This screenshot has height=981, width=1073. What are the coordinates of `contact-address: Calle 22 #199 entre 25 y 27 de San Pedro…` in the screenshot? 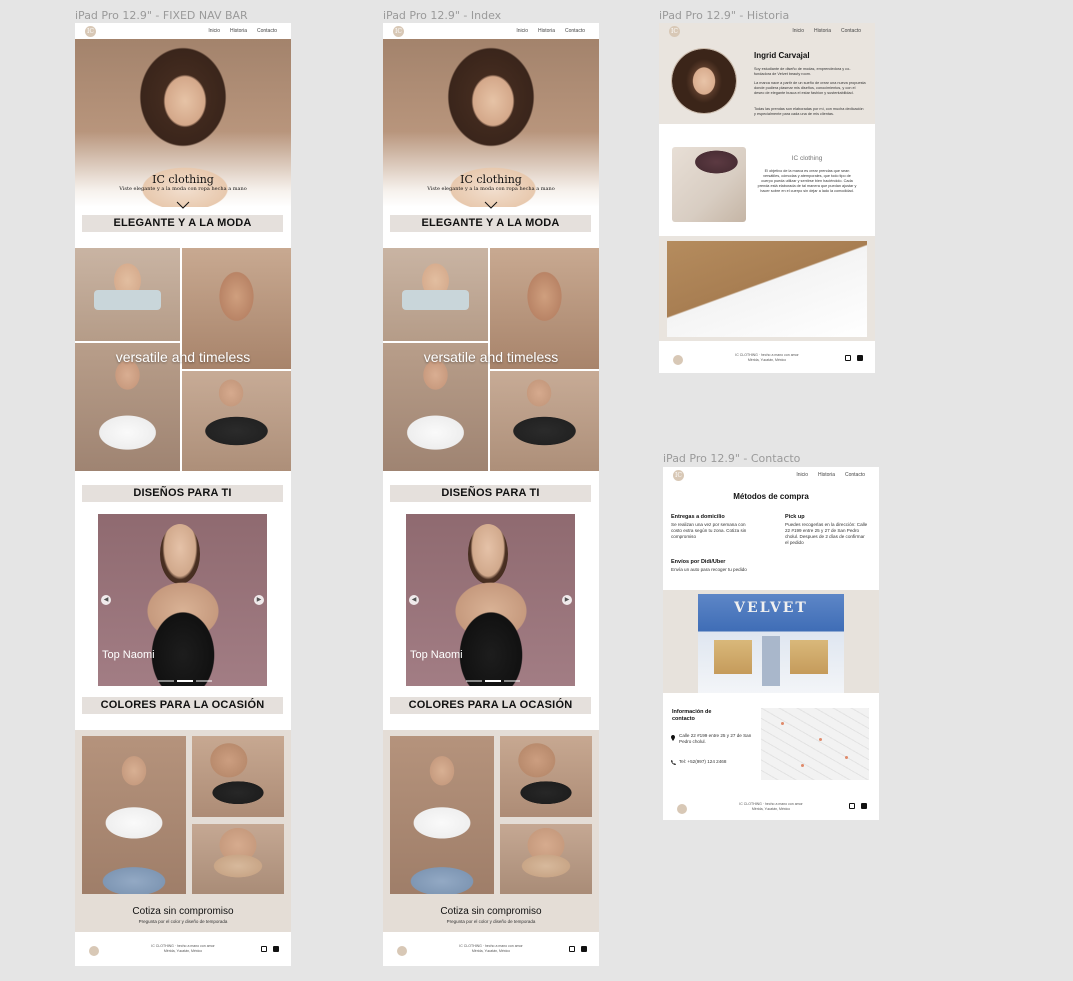 It's located at (715, 738).